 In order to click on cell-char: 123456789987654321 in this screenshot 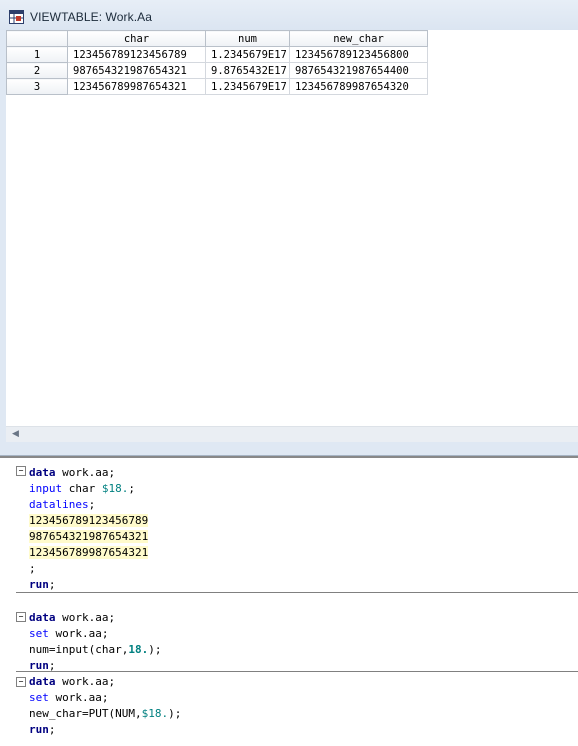, I will do `click(136, 86)`.